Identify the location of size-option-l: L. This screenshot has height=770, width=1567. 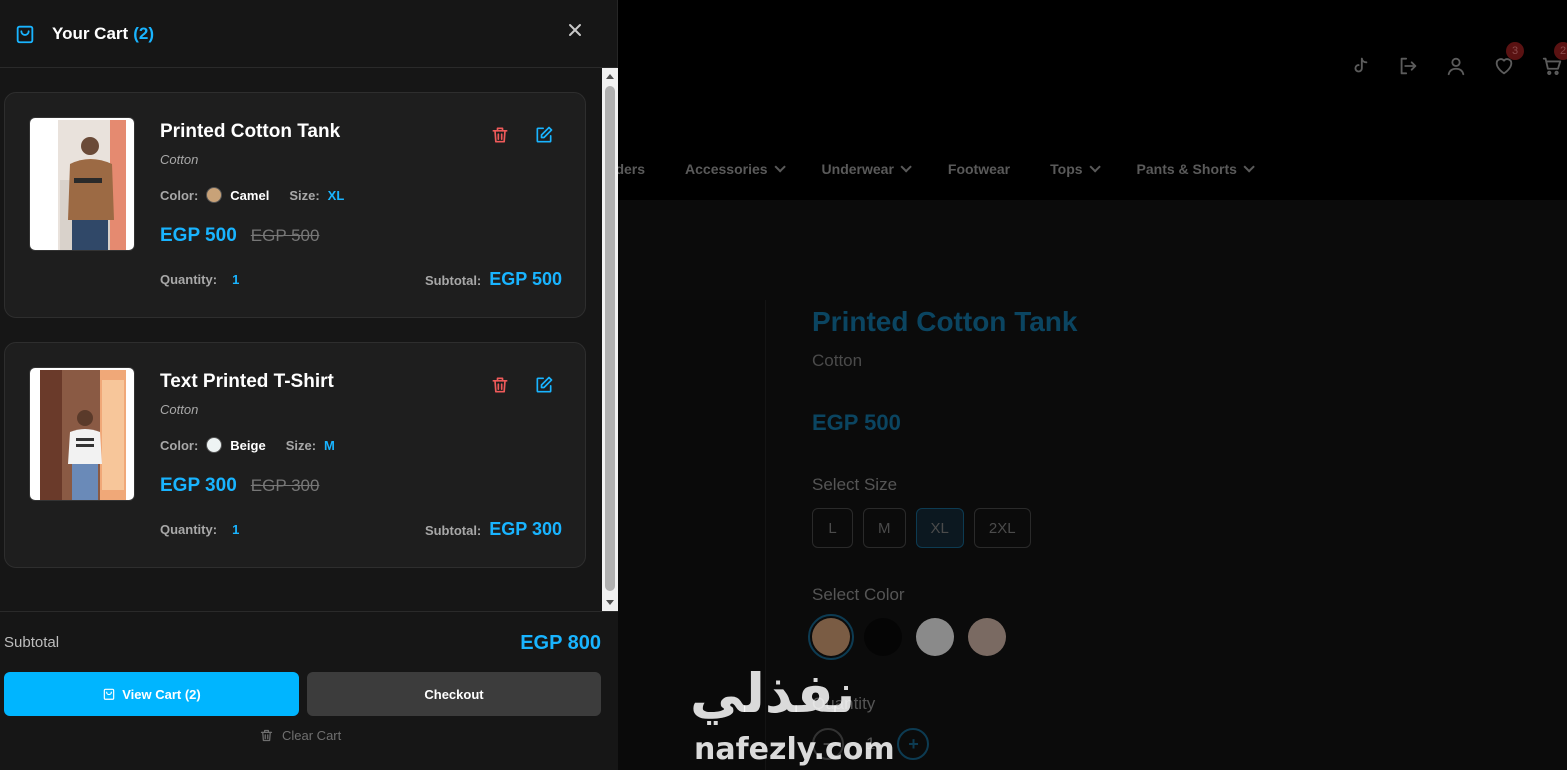
(832, 528).